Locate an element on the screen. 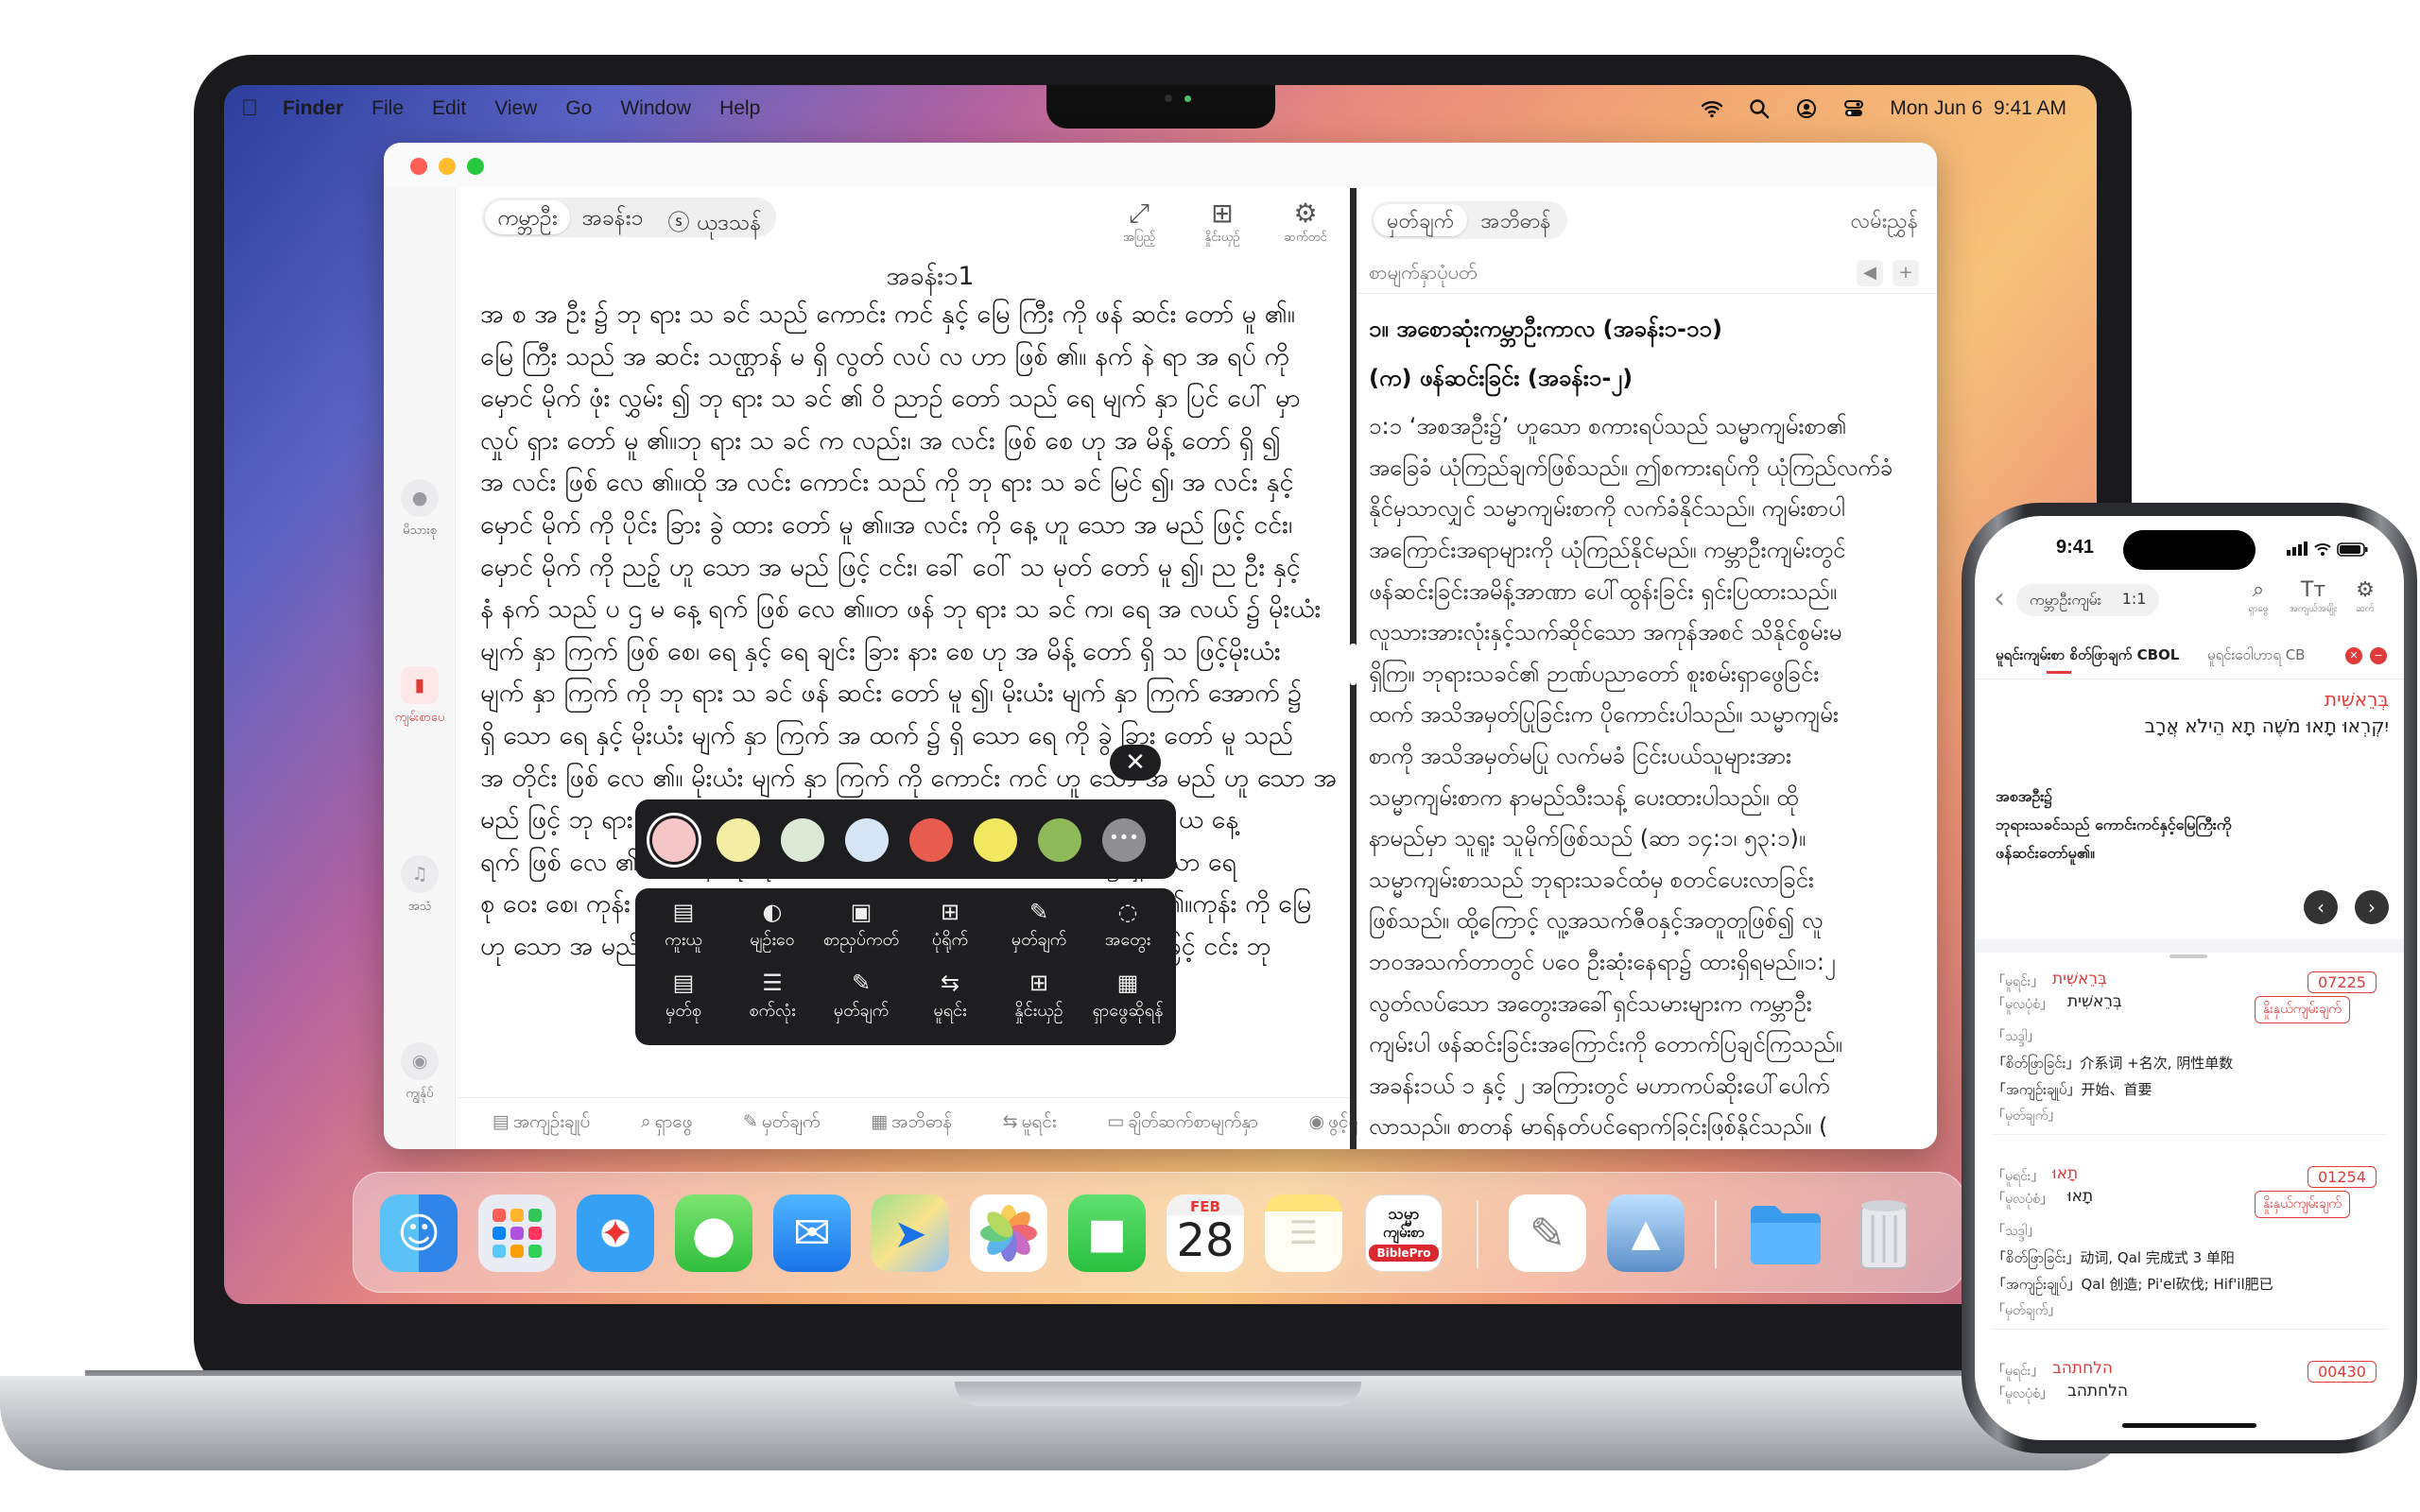 Image resolution: width=2420 pixels, height=1512 pixels. commentary-source: စာမျက်နှာပုံပတ် is located at coordinates (1647, 273).